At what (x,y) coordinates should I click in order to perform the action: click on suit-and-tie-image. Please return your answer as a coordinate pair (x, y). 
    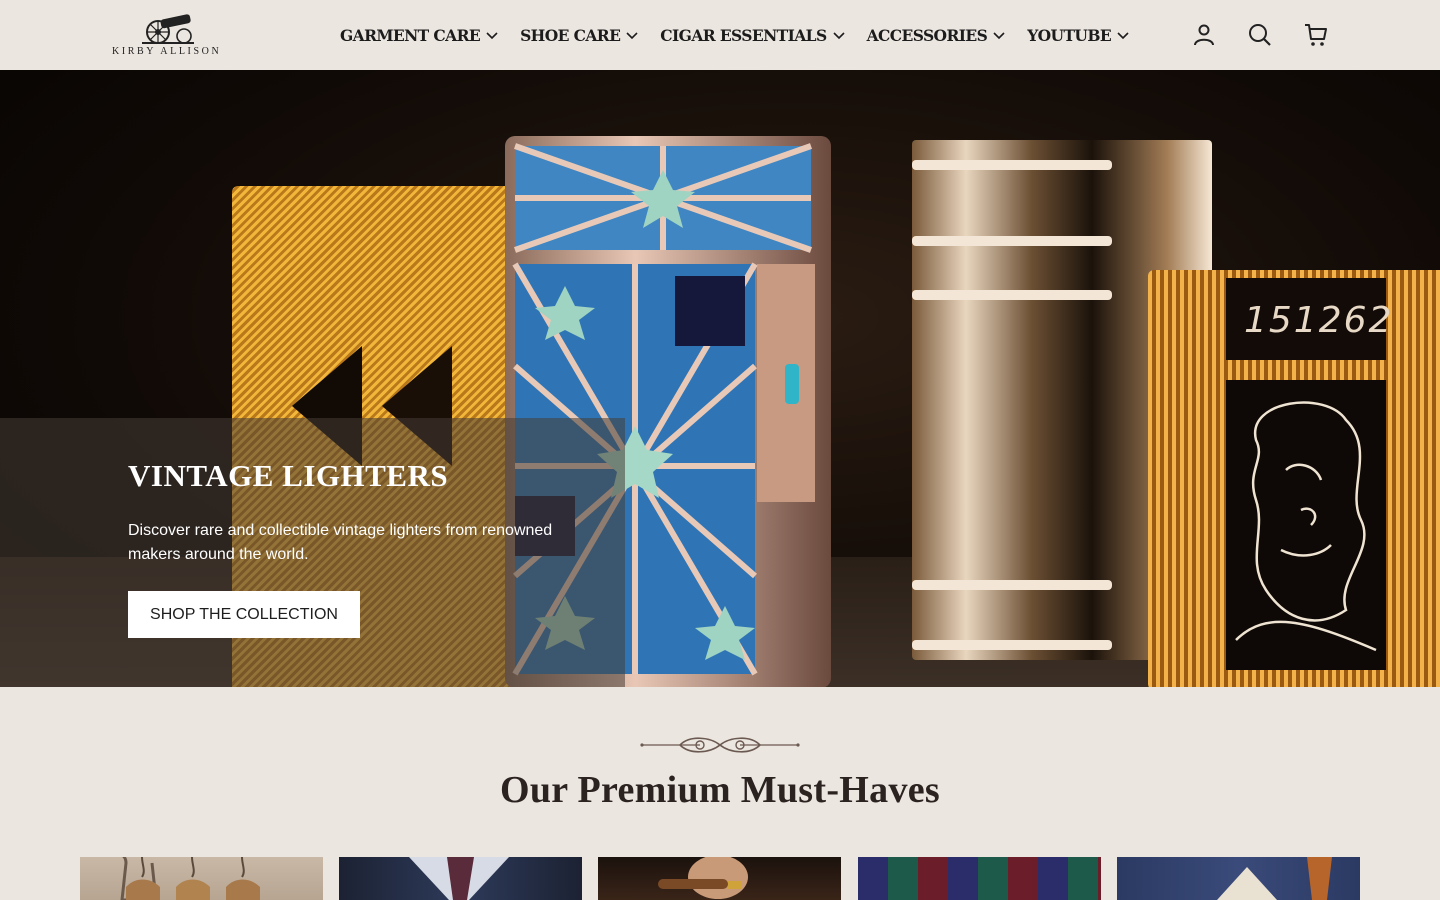
    Looking at the image, I should click on (459, 878).